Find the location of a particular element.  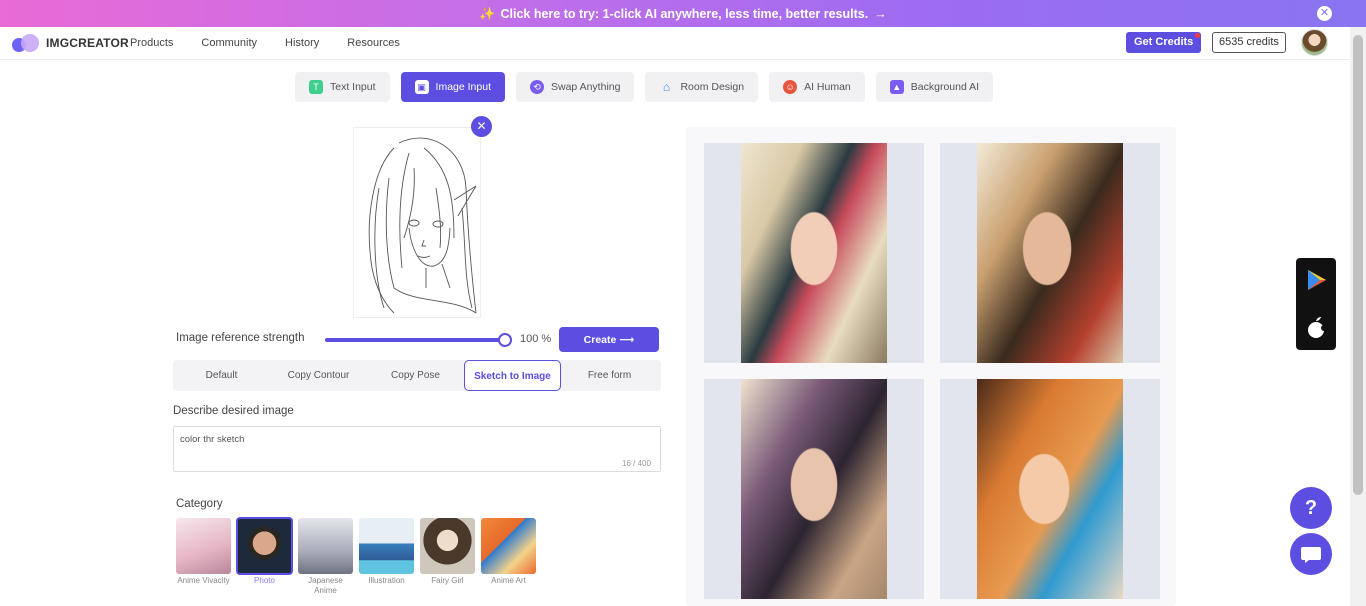

remove-image-button: ✕ is located at coordinates (481, 126).